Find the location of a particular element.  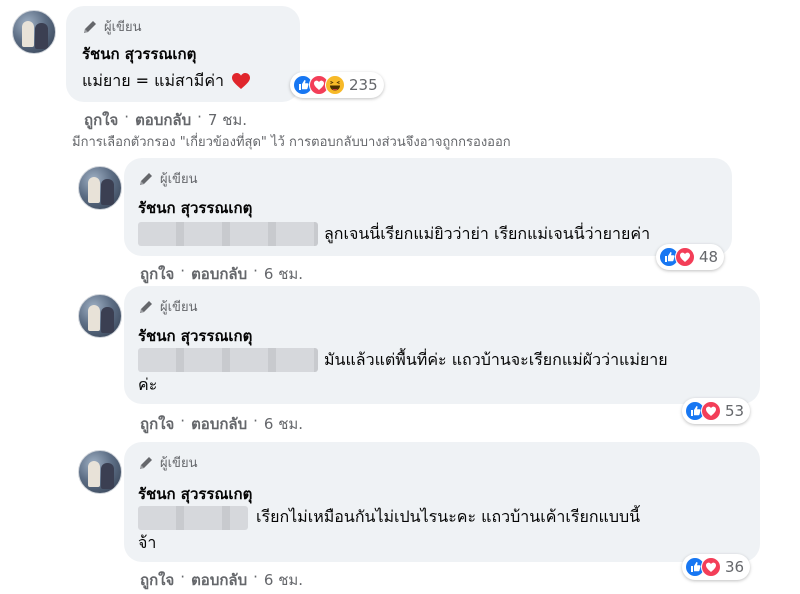

comment-actions: ถูกใจ · ตอบกลับ · 7 ชม. is located at coordinates (165, 120).